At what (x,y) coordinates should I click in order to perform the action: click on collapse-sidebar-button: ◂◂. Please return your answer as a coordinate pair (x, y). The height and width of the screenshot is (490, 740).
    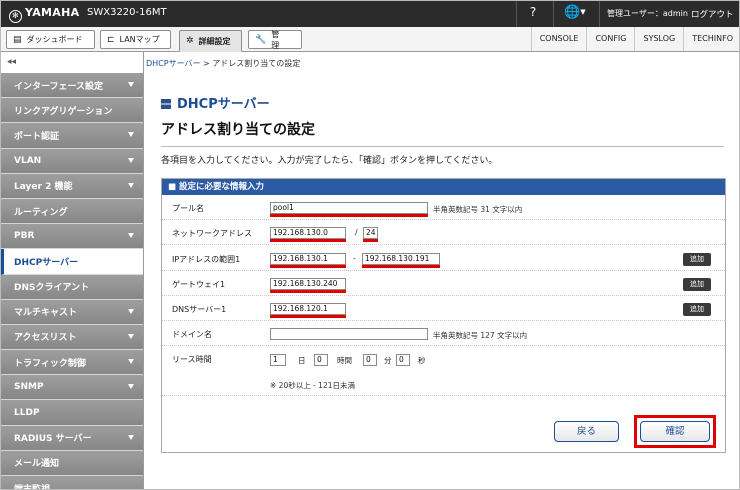
    Looking at the image, I should click on (72, 62).